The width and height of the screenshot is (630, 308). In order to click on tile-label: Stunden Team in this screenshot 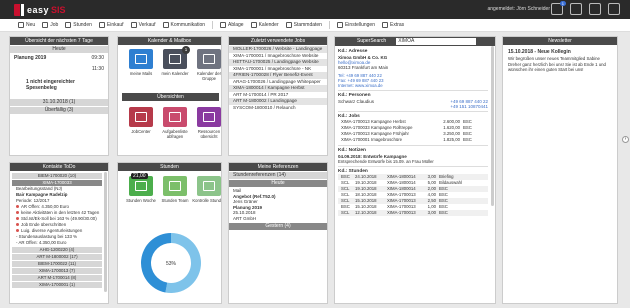, I will do `click(175, 200)`.